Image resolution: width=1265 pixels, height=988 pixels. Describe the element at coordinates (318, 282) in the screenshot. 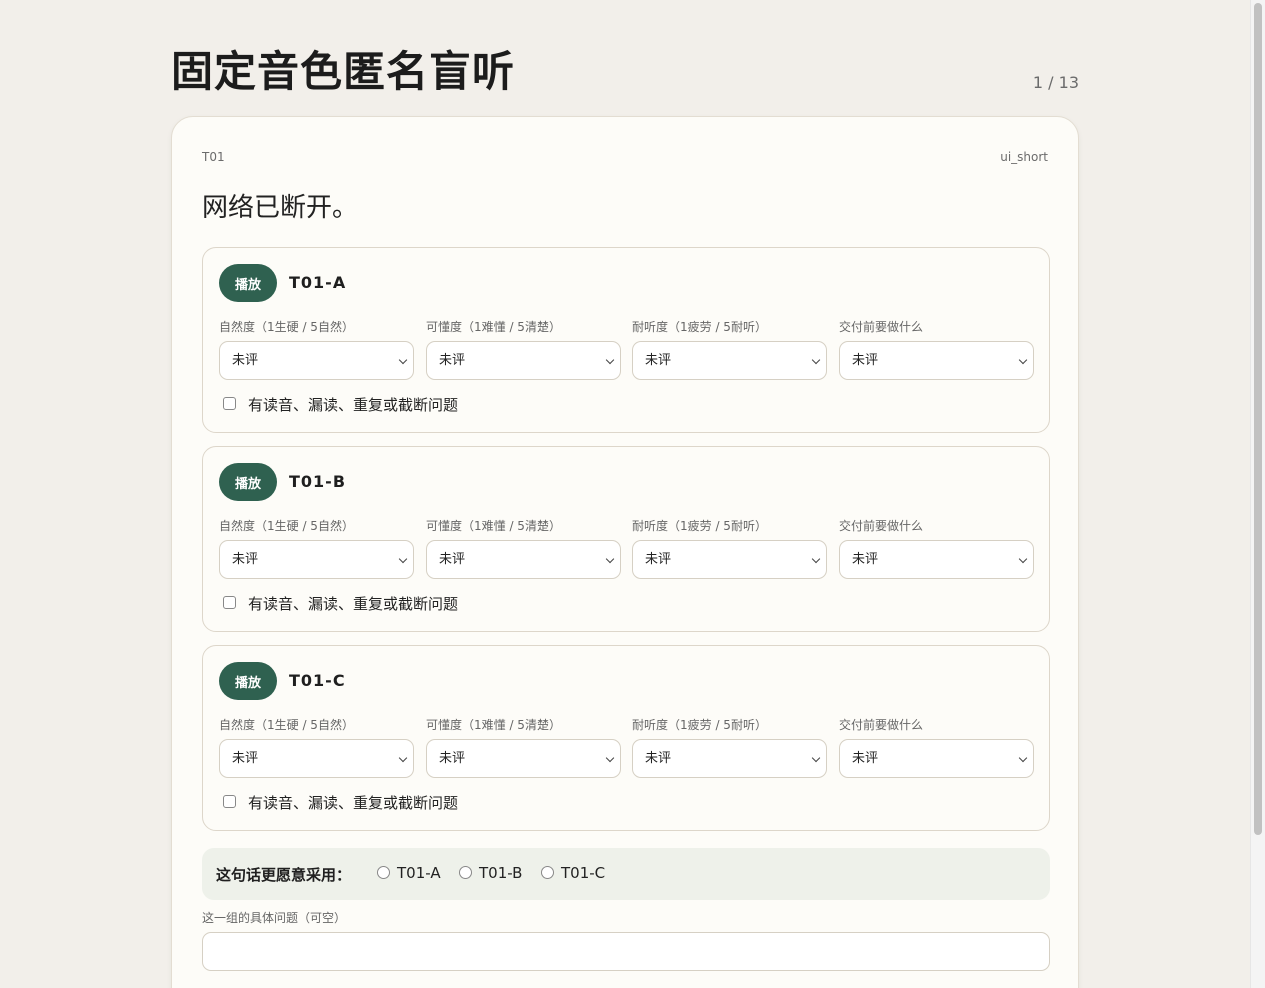

I see `variant-name: T01-A` at that location.